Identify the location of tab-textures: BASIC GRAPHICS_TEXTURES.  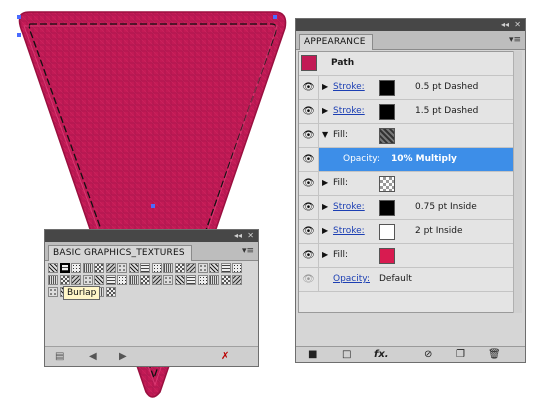
(120, 253).